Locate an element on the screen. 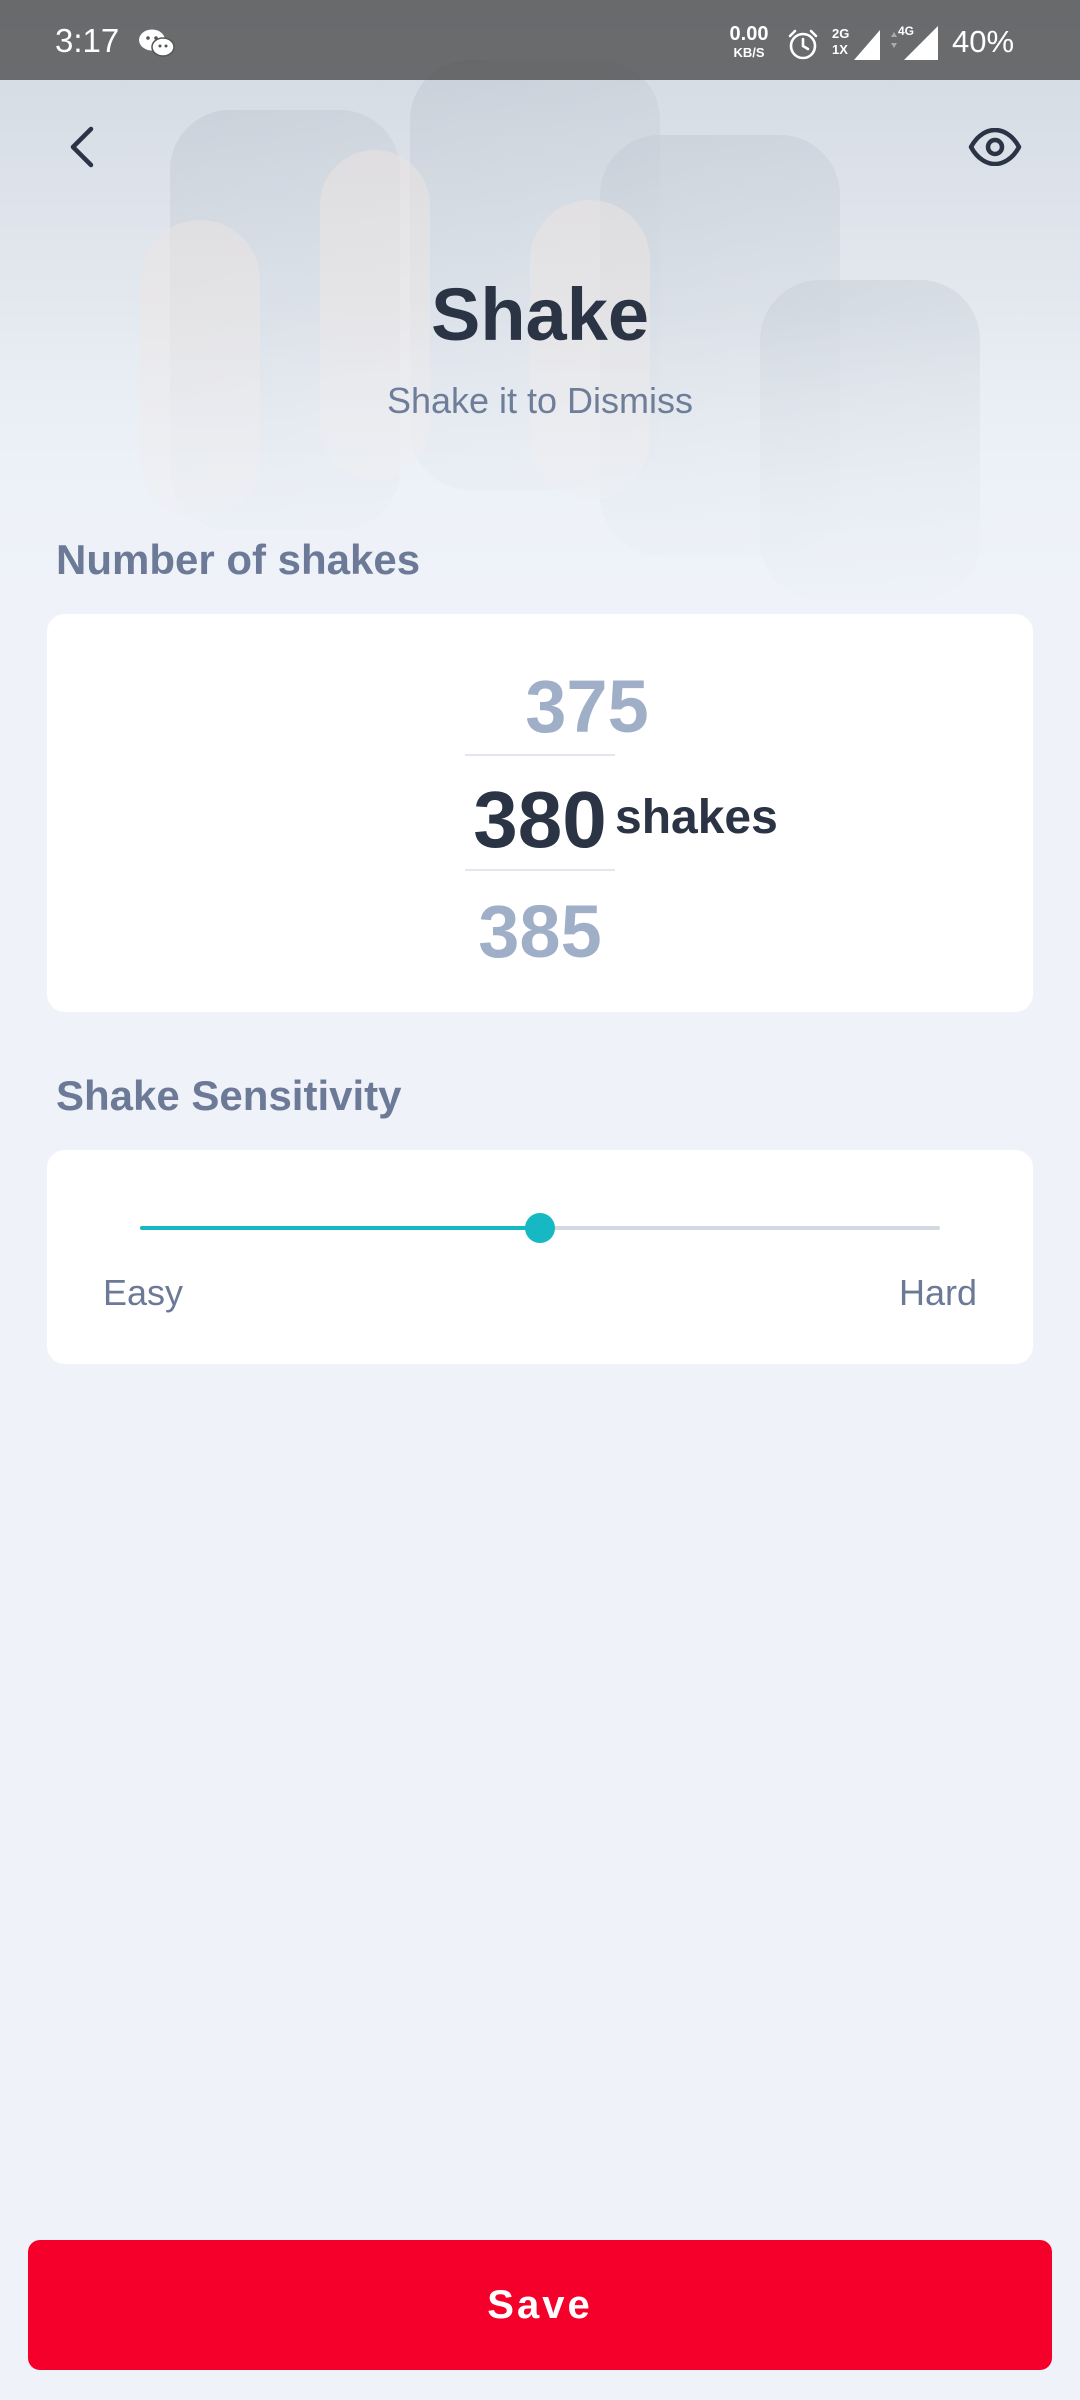 The width and height of the screenshot is (1080, 2400). slider-min-label: Easy is located at coordinates (143, 1292).